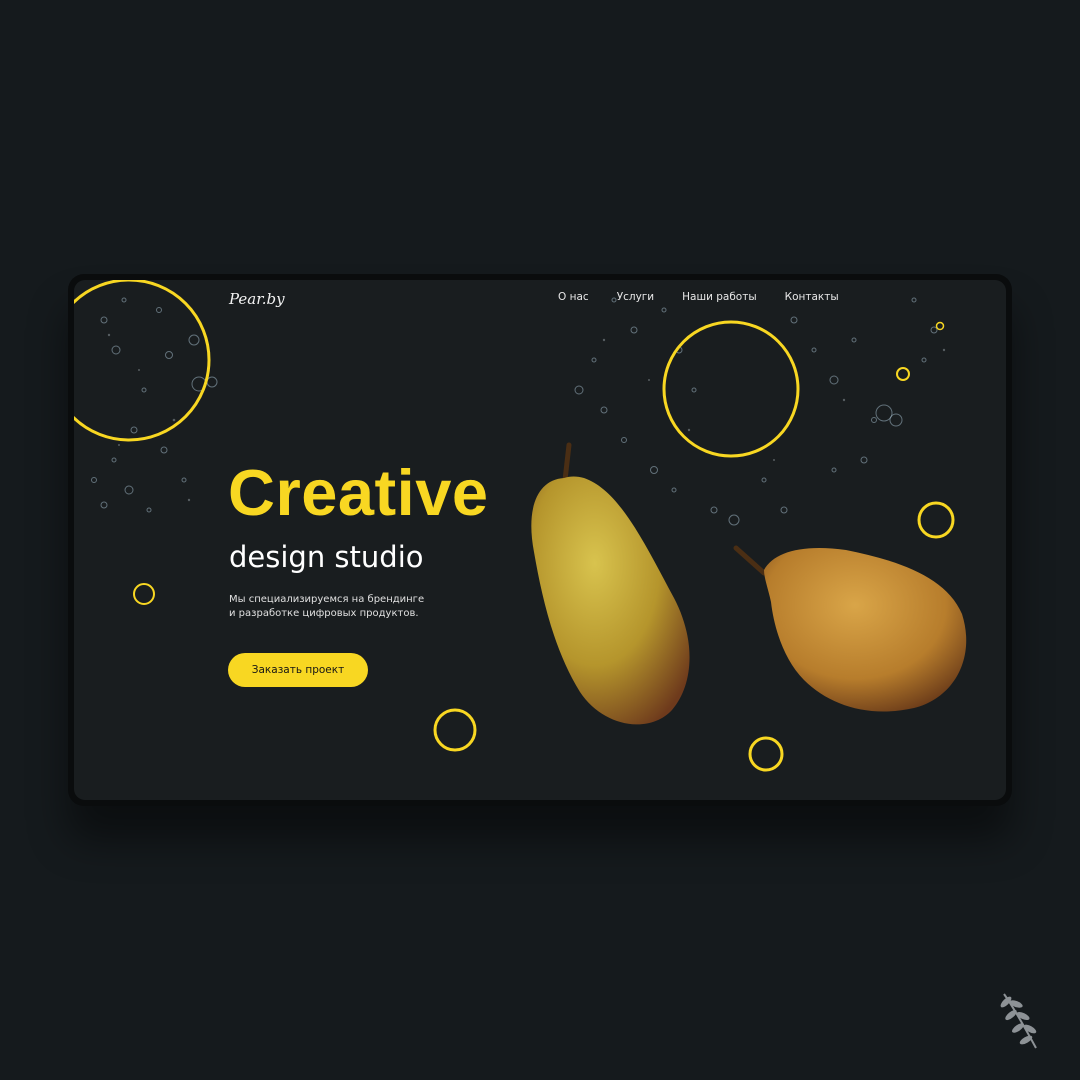 This screenshot has height=1080, width=1080. I want to click on hero-subtitle: design studio, so click(326, 557).